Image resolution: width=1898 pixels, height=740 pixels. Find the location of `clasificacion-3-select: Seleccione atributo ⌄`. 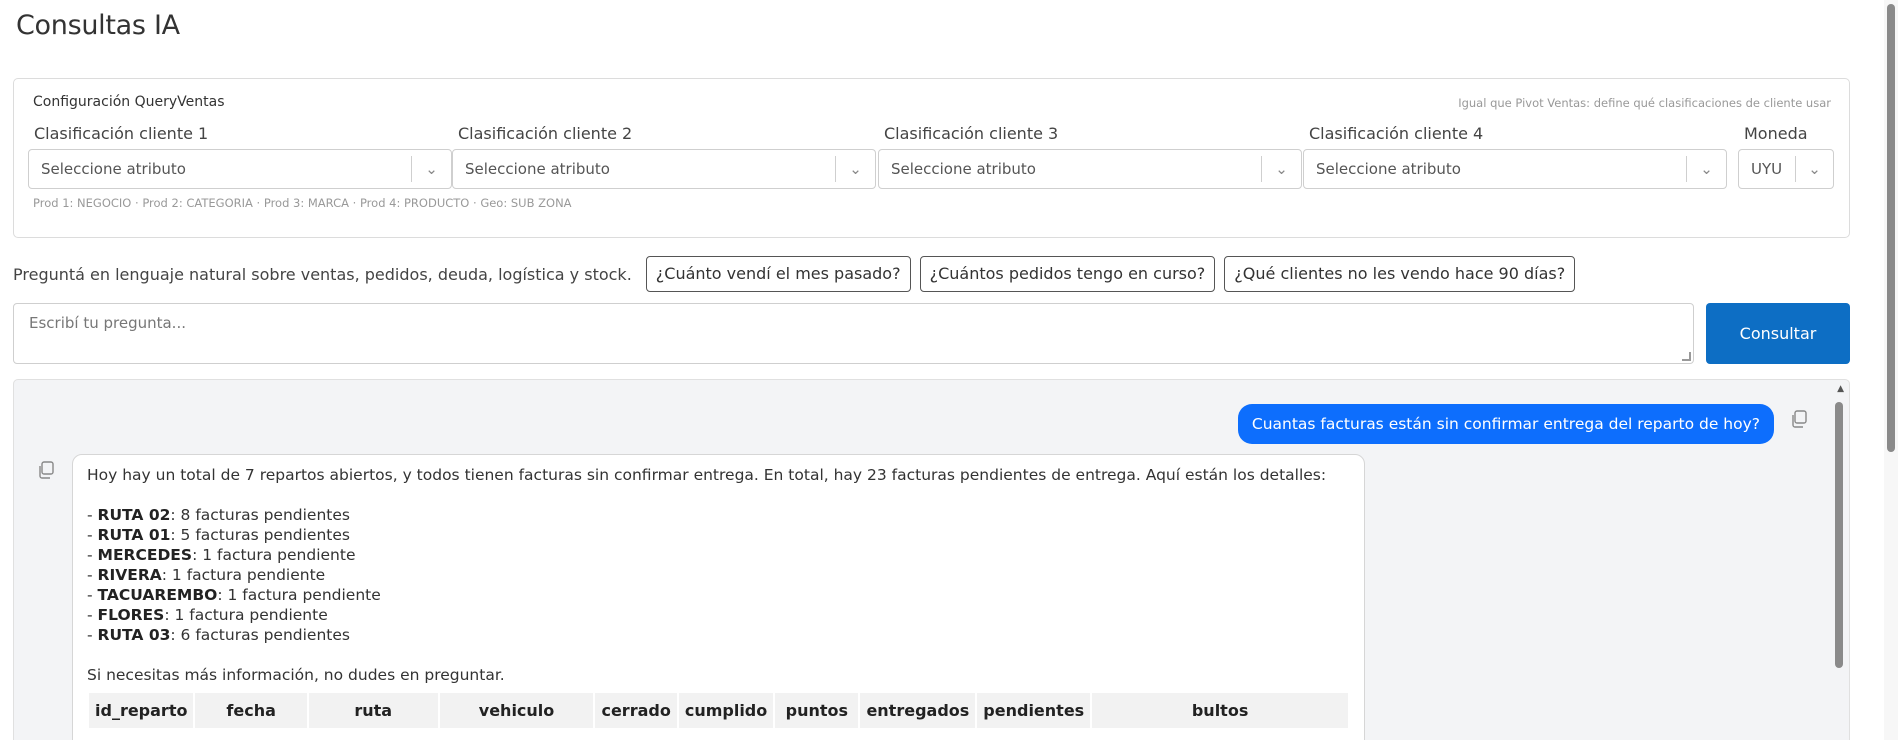

clasificacion-3-select: Seleccione atributo ⌄ is located at coordinates (1090, 169).